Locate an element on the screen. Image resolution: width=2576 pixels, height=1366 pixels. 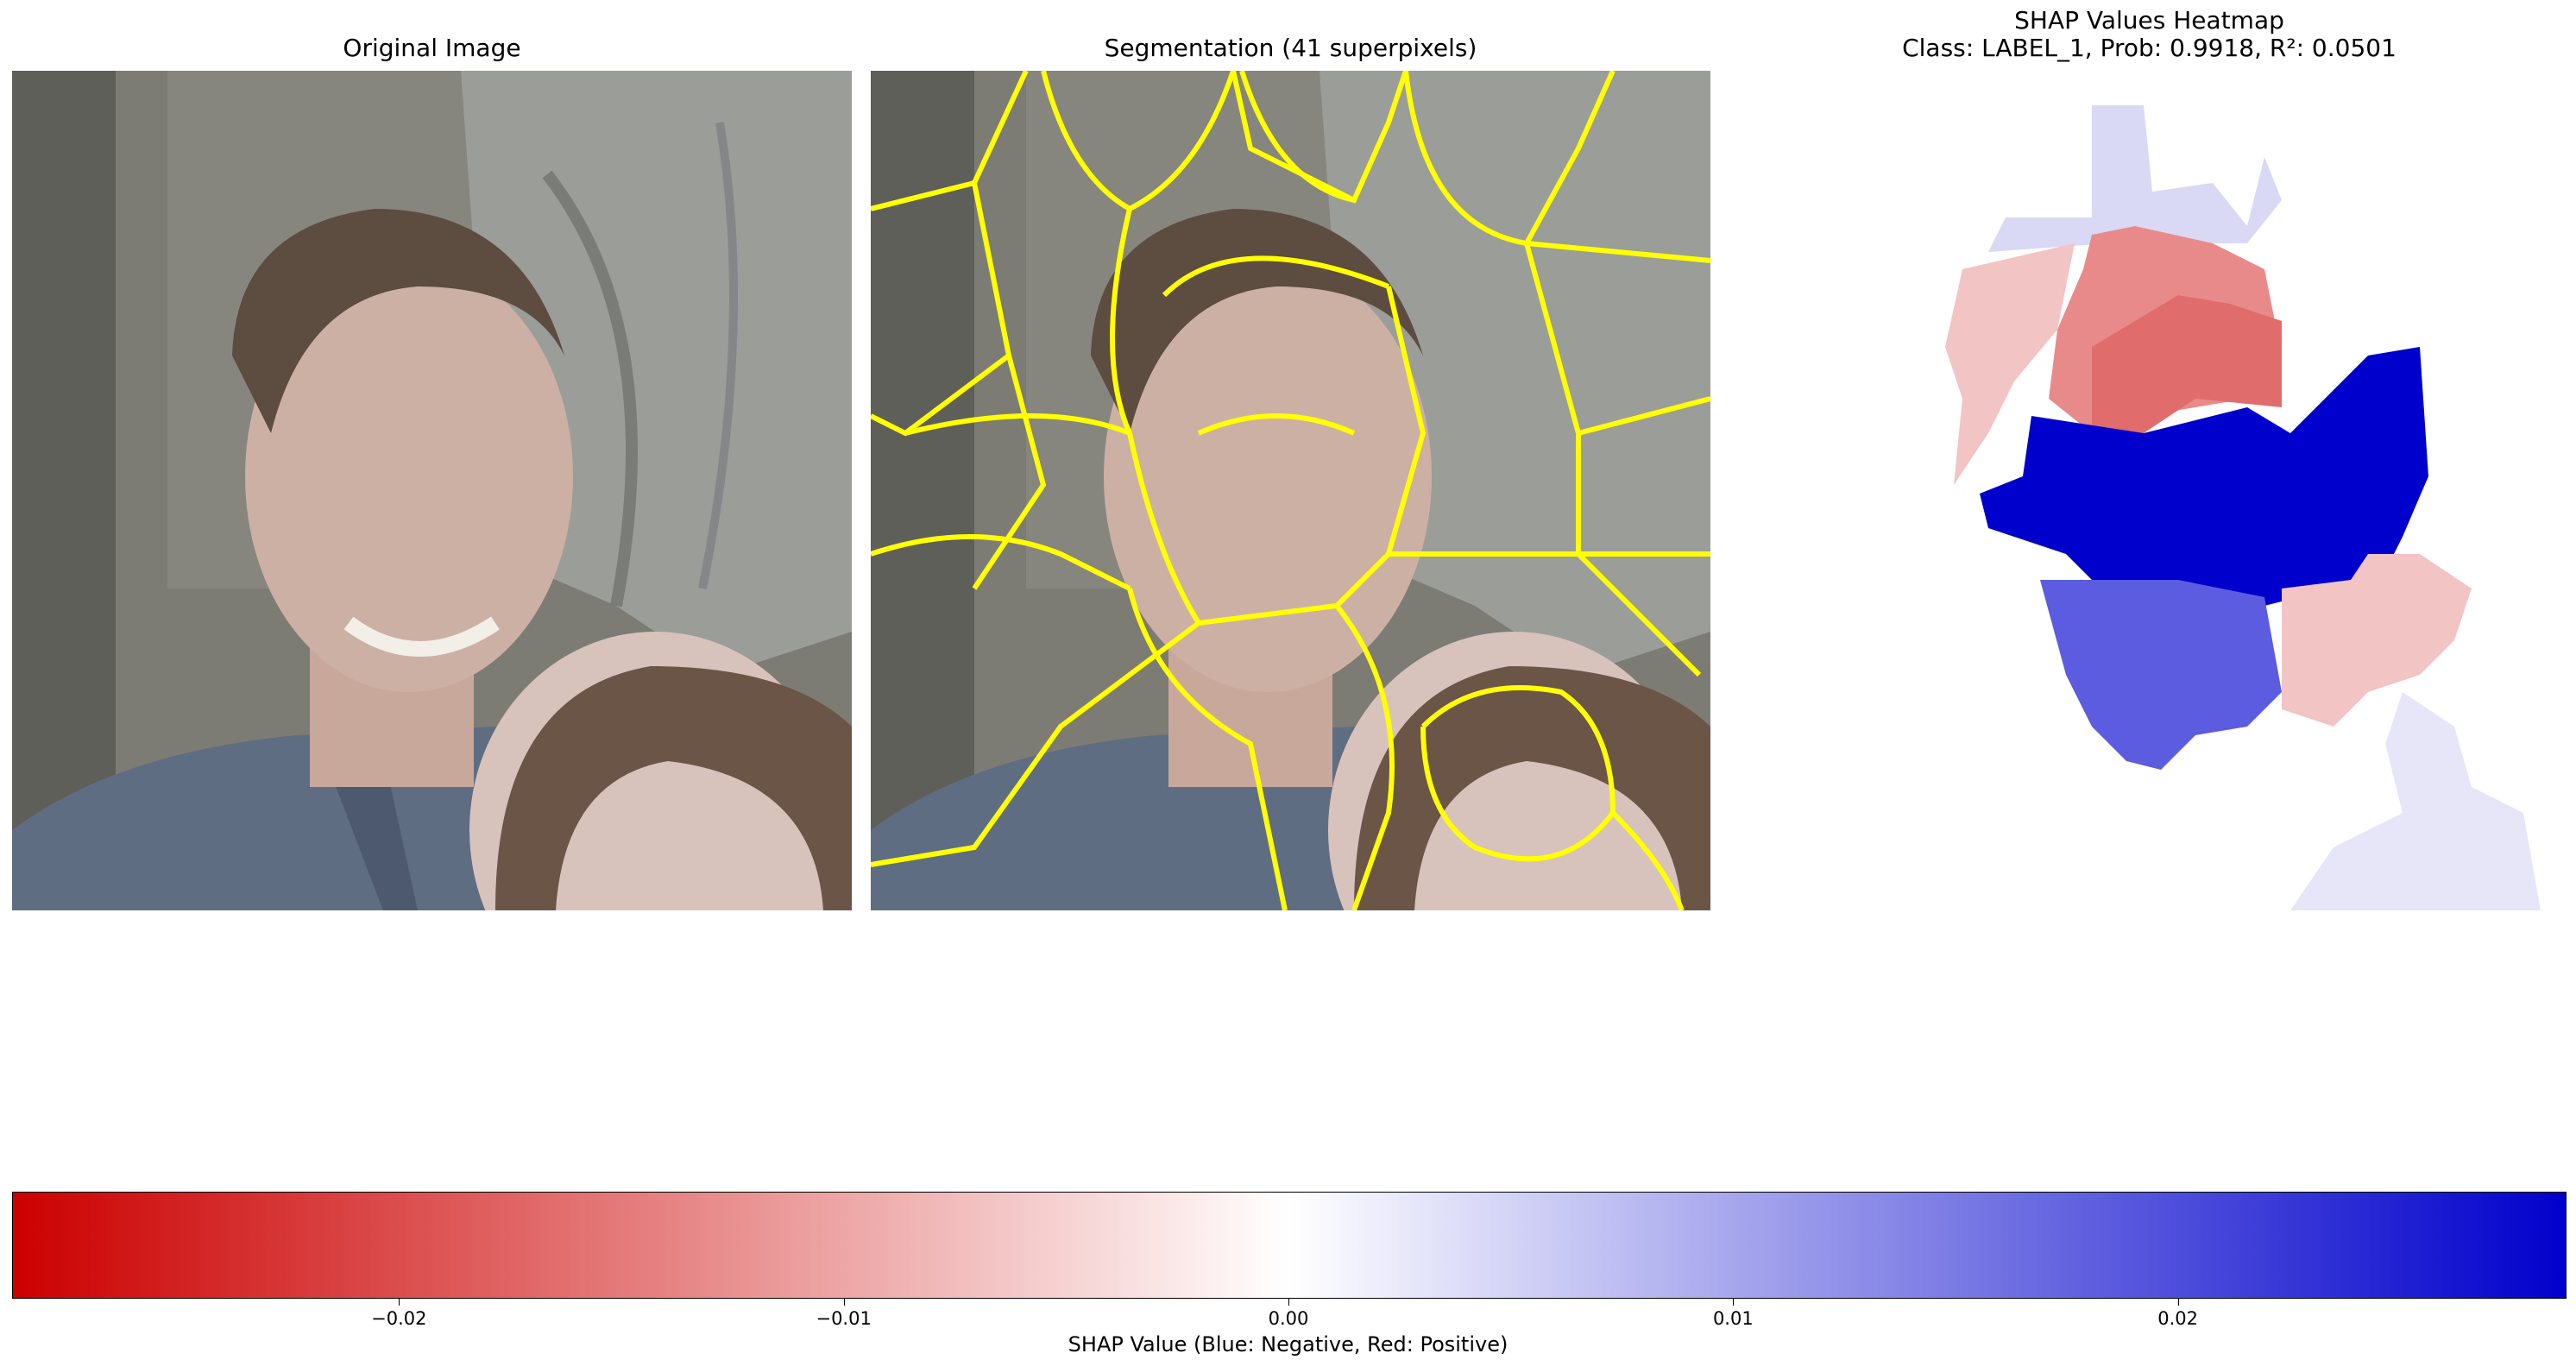
colorbar-tick-label: −0.02 is located at coordinates (399, 1319).